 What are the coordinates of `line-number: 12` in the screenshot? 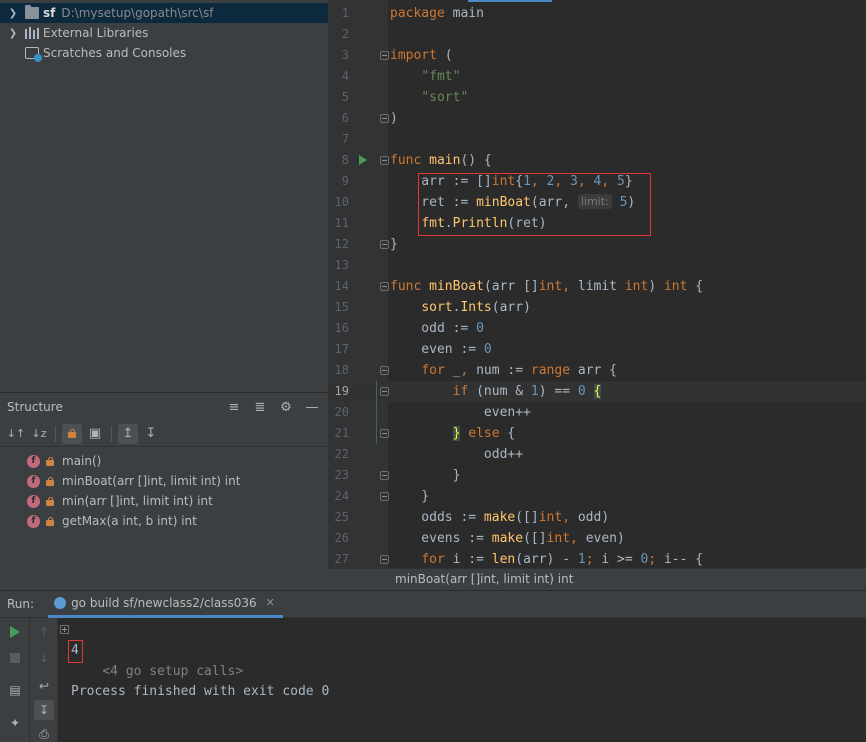 It's located at (341, 244).